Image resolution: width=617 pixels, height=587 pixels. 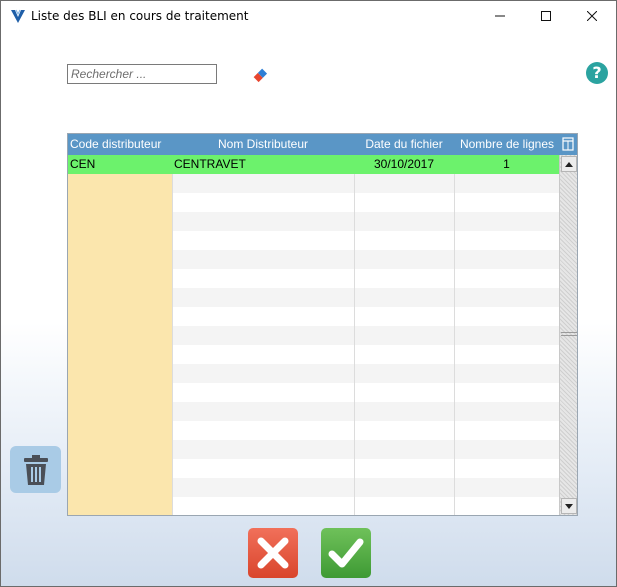 What do you see at coordinates (568, 144) in the screenshot?
I see `column-config-icon` at bounding box center [568, 144].